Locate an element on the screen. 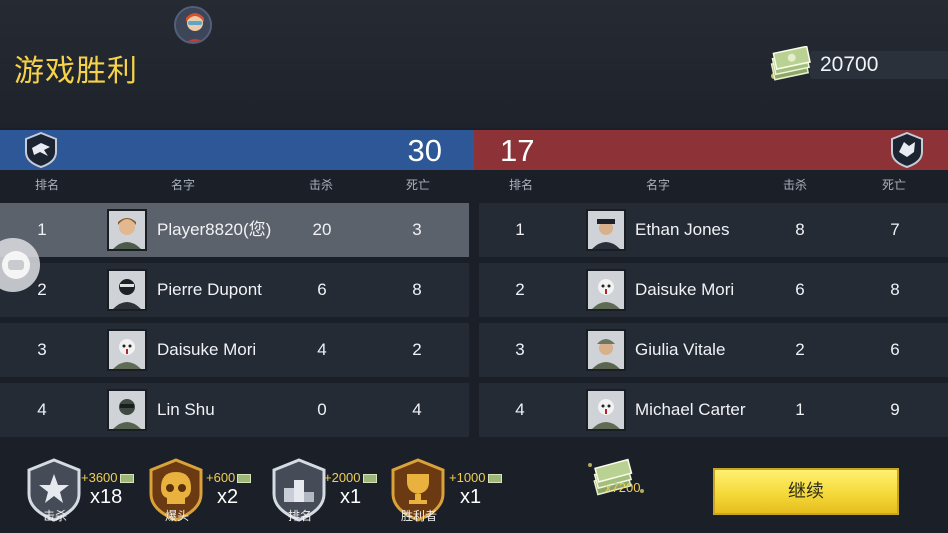 Image resolution: width=948 pixels, height=533 pixels. row-kills: 0 is located at coordinates (322, 409).